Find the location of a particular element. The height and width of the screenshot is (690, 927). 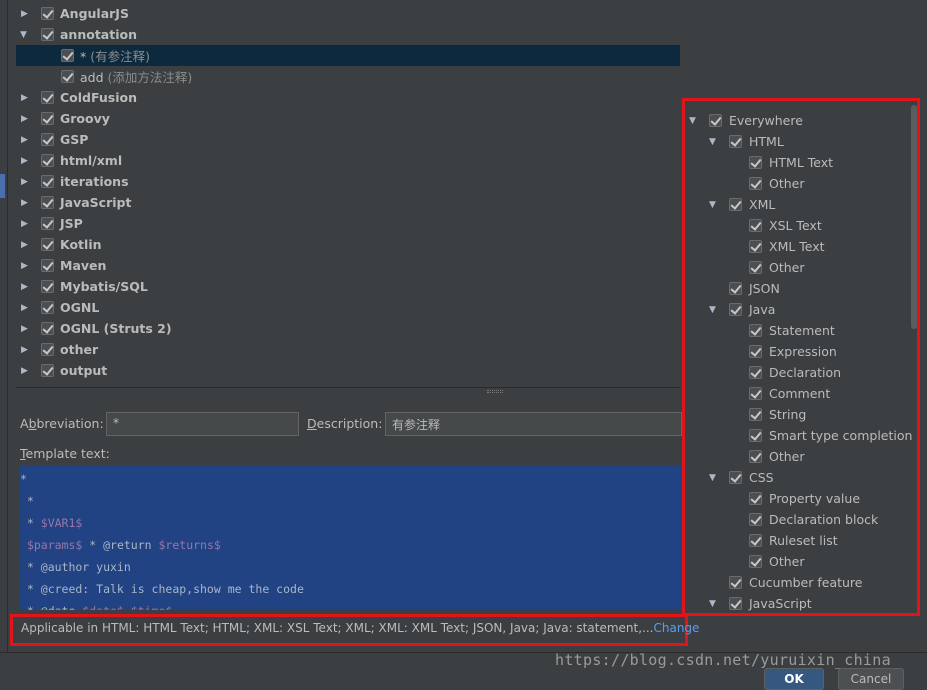

tree-group: ▶ Mybatis/SQL is located at coordinates (348, 286).